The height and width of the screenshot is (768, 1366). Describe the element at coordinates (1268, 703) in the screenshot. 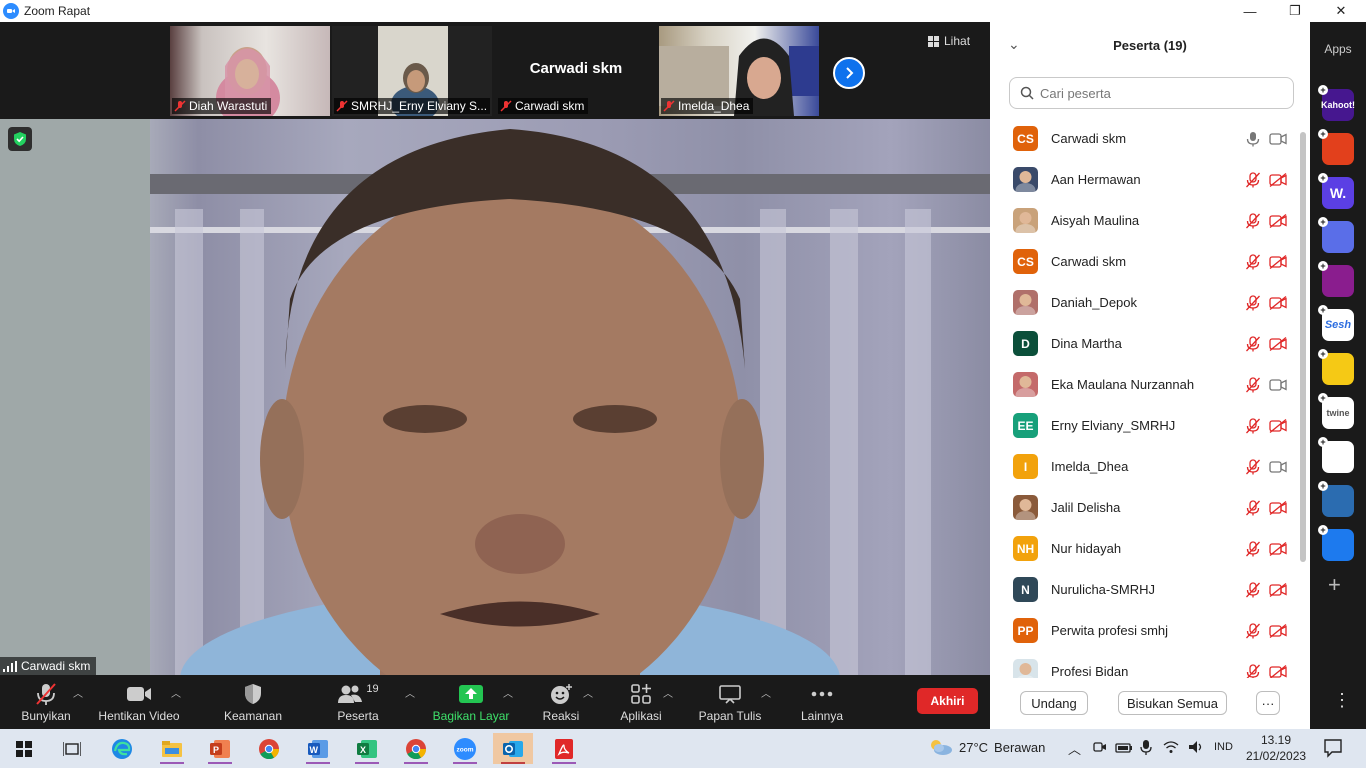

I see `panel-more-button: ···` at that location.